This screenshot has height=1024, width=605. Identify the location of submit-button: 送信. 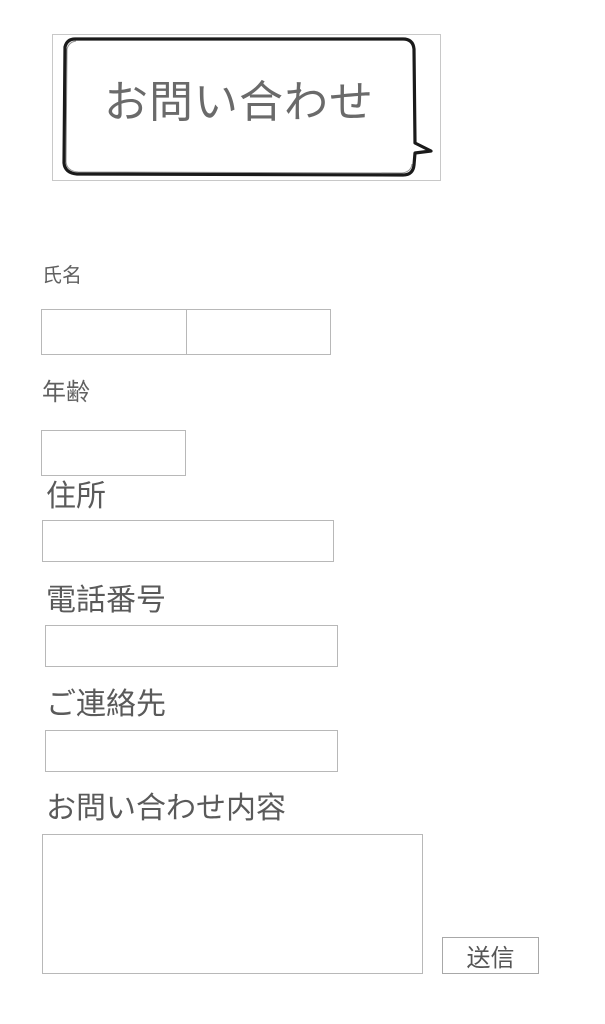
(490, 955).